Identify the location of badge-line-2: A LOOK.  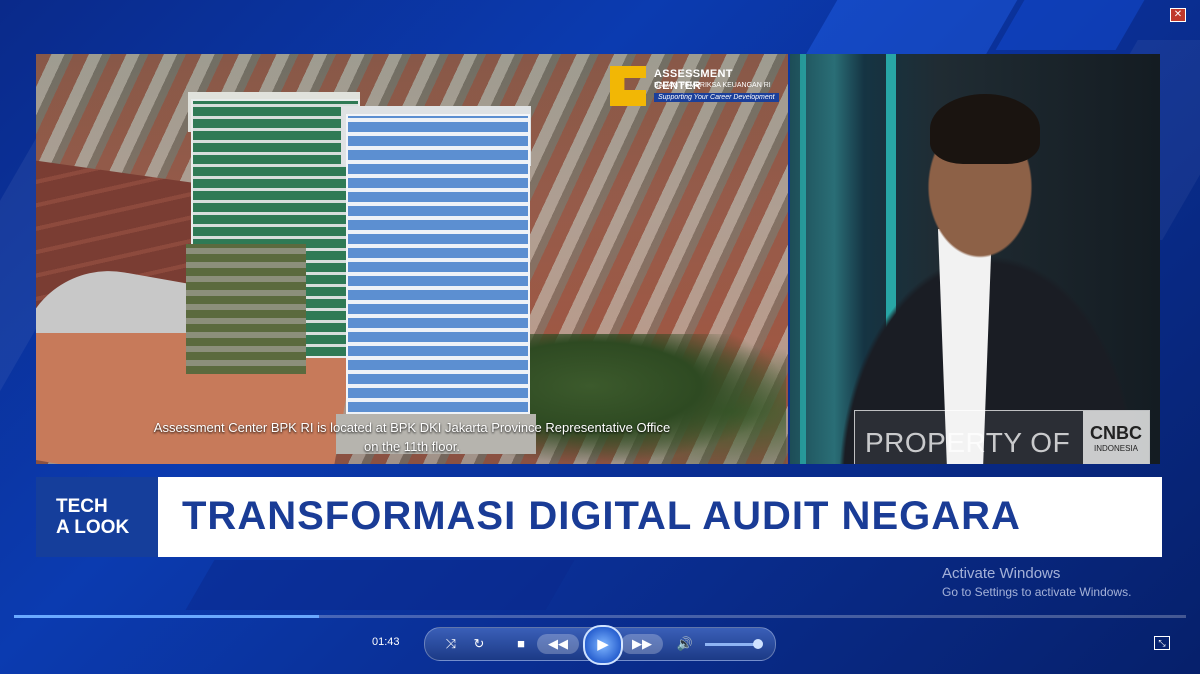
(93, 527).